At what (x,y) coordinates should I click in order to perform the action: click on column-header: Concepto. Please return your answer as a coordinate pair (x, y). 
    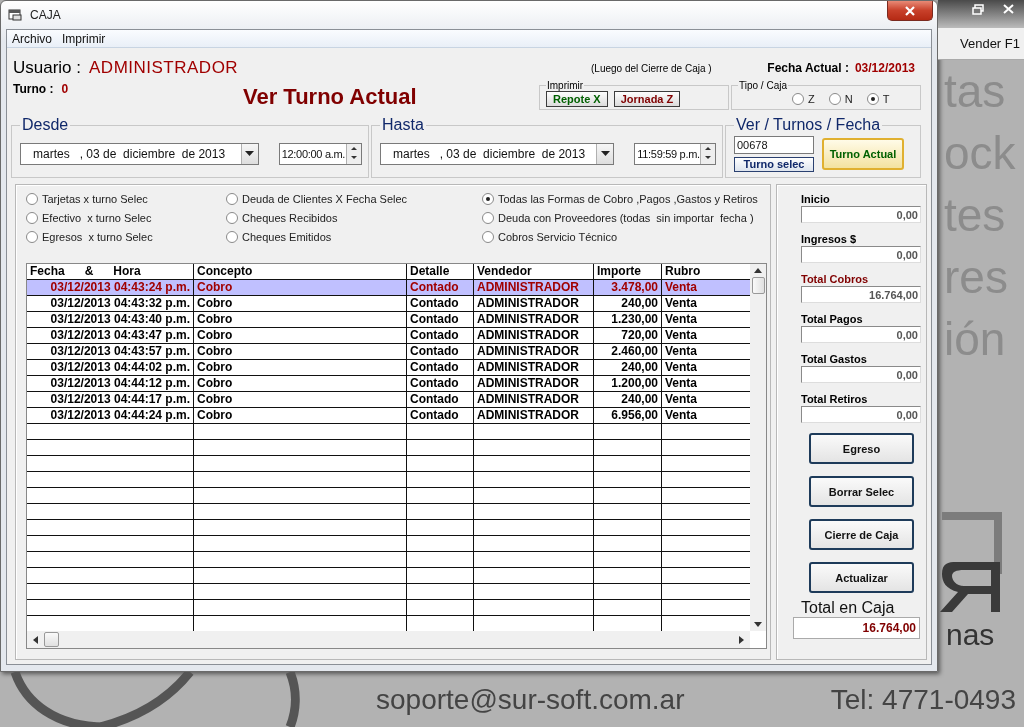
    Looking at the image, I should click on (300, 271).